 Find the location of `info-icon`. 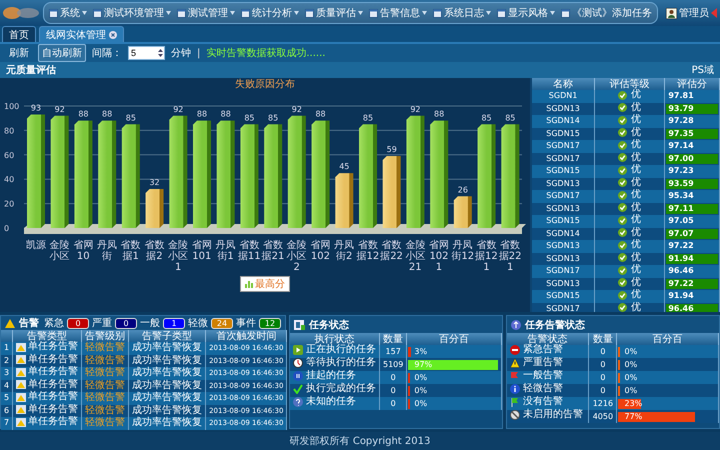

info-icon is located at coordinates (516, 325).